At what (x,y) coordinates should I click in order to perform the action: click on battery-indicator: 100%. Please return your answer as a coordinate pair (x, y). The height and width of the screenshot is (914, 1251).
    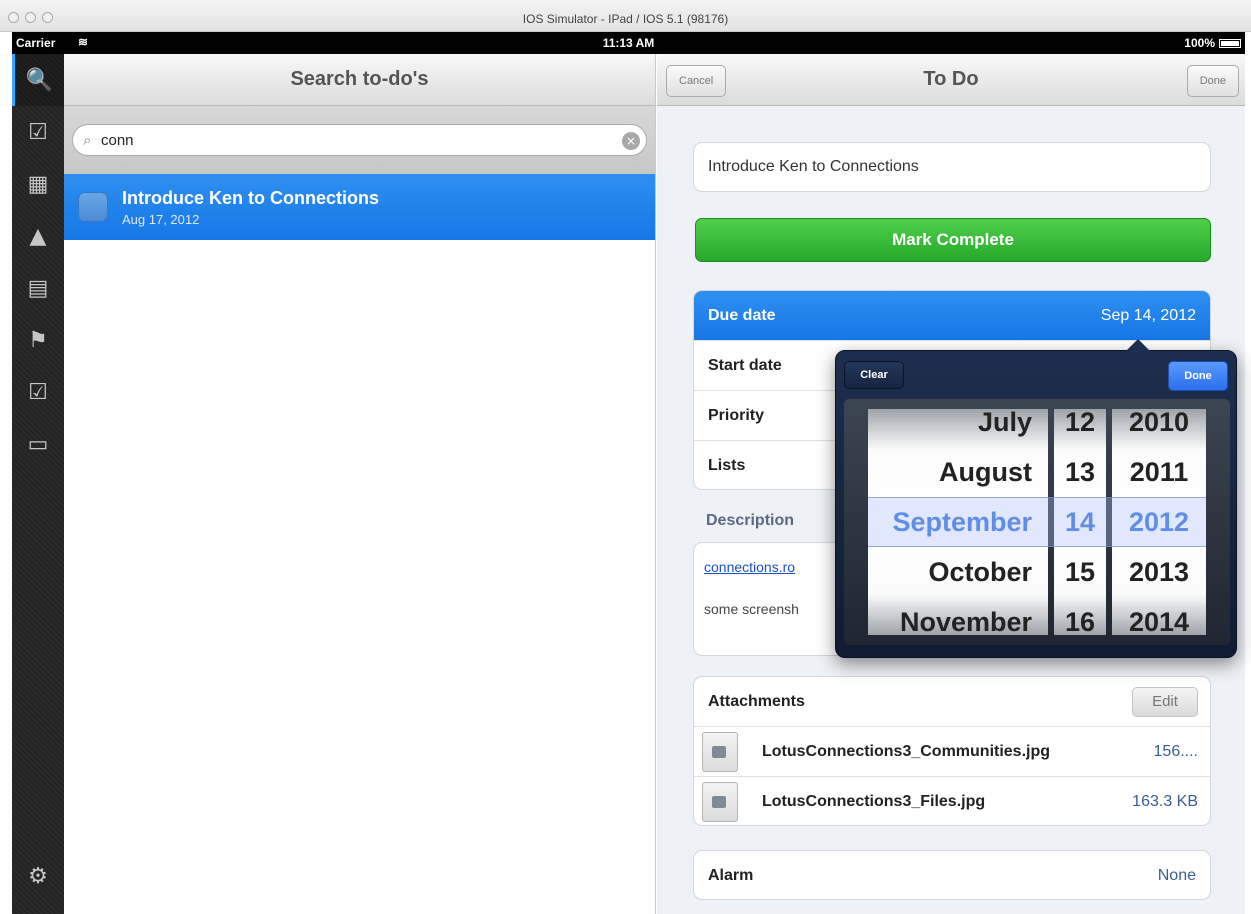
    Looking at the image, I should click on (1212, 43).